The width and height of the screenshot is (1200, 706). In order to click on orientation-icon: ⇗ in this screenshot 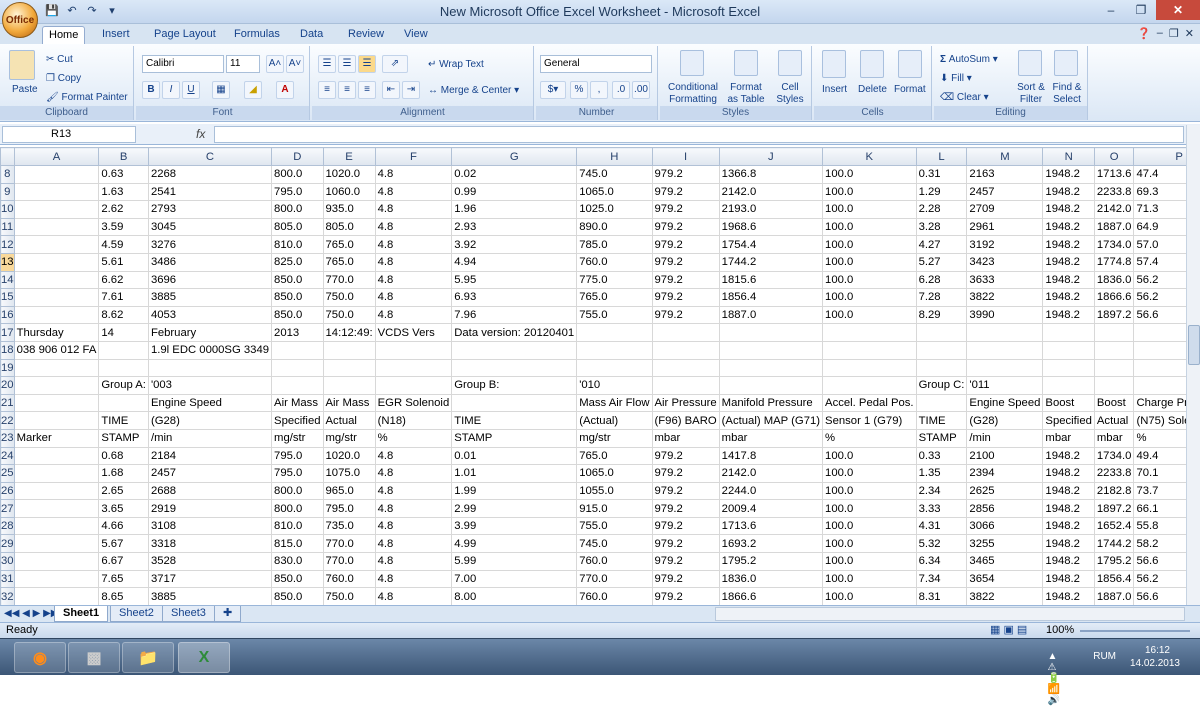, I will do `click(395, 64)`.